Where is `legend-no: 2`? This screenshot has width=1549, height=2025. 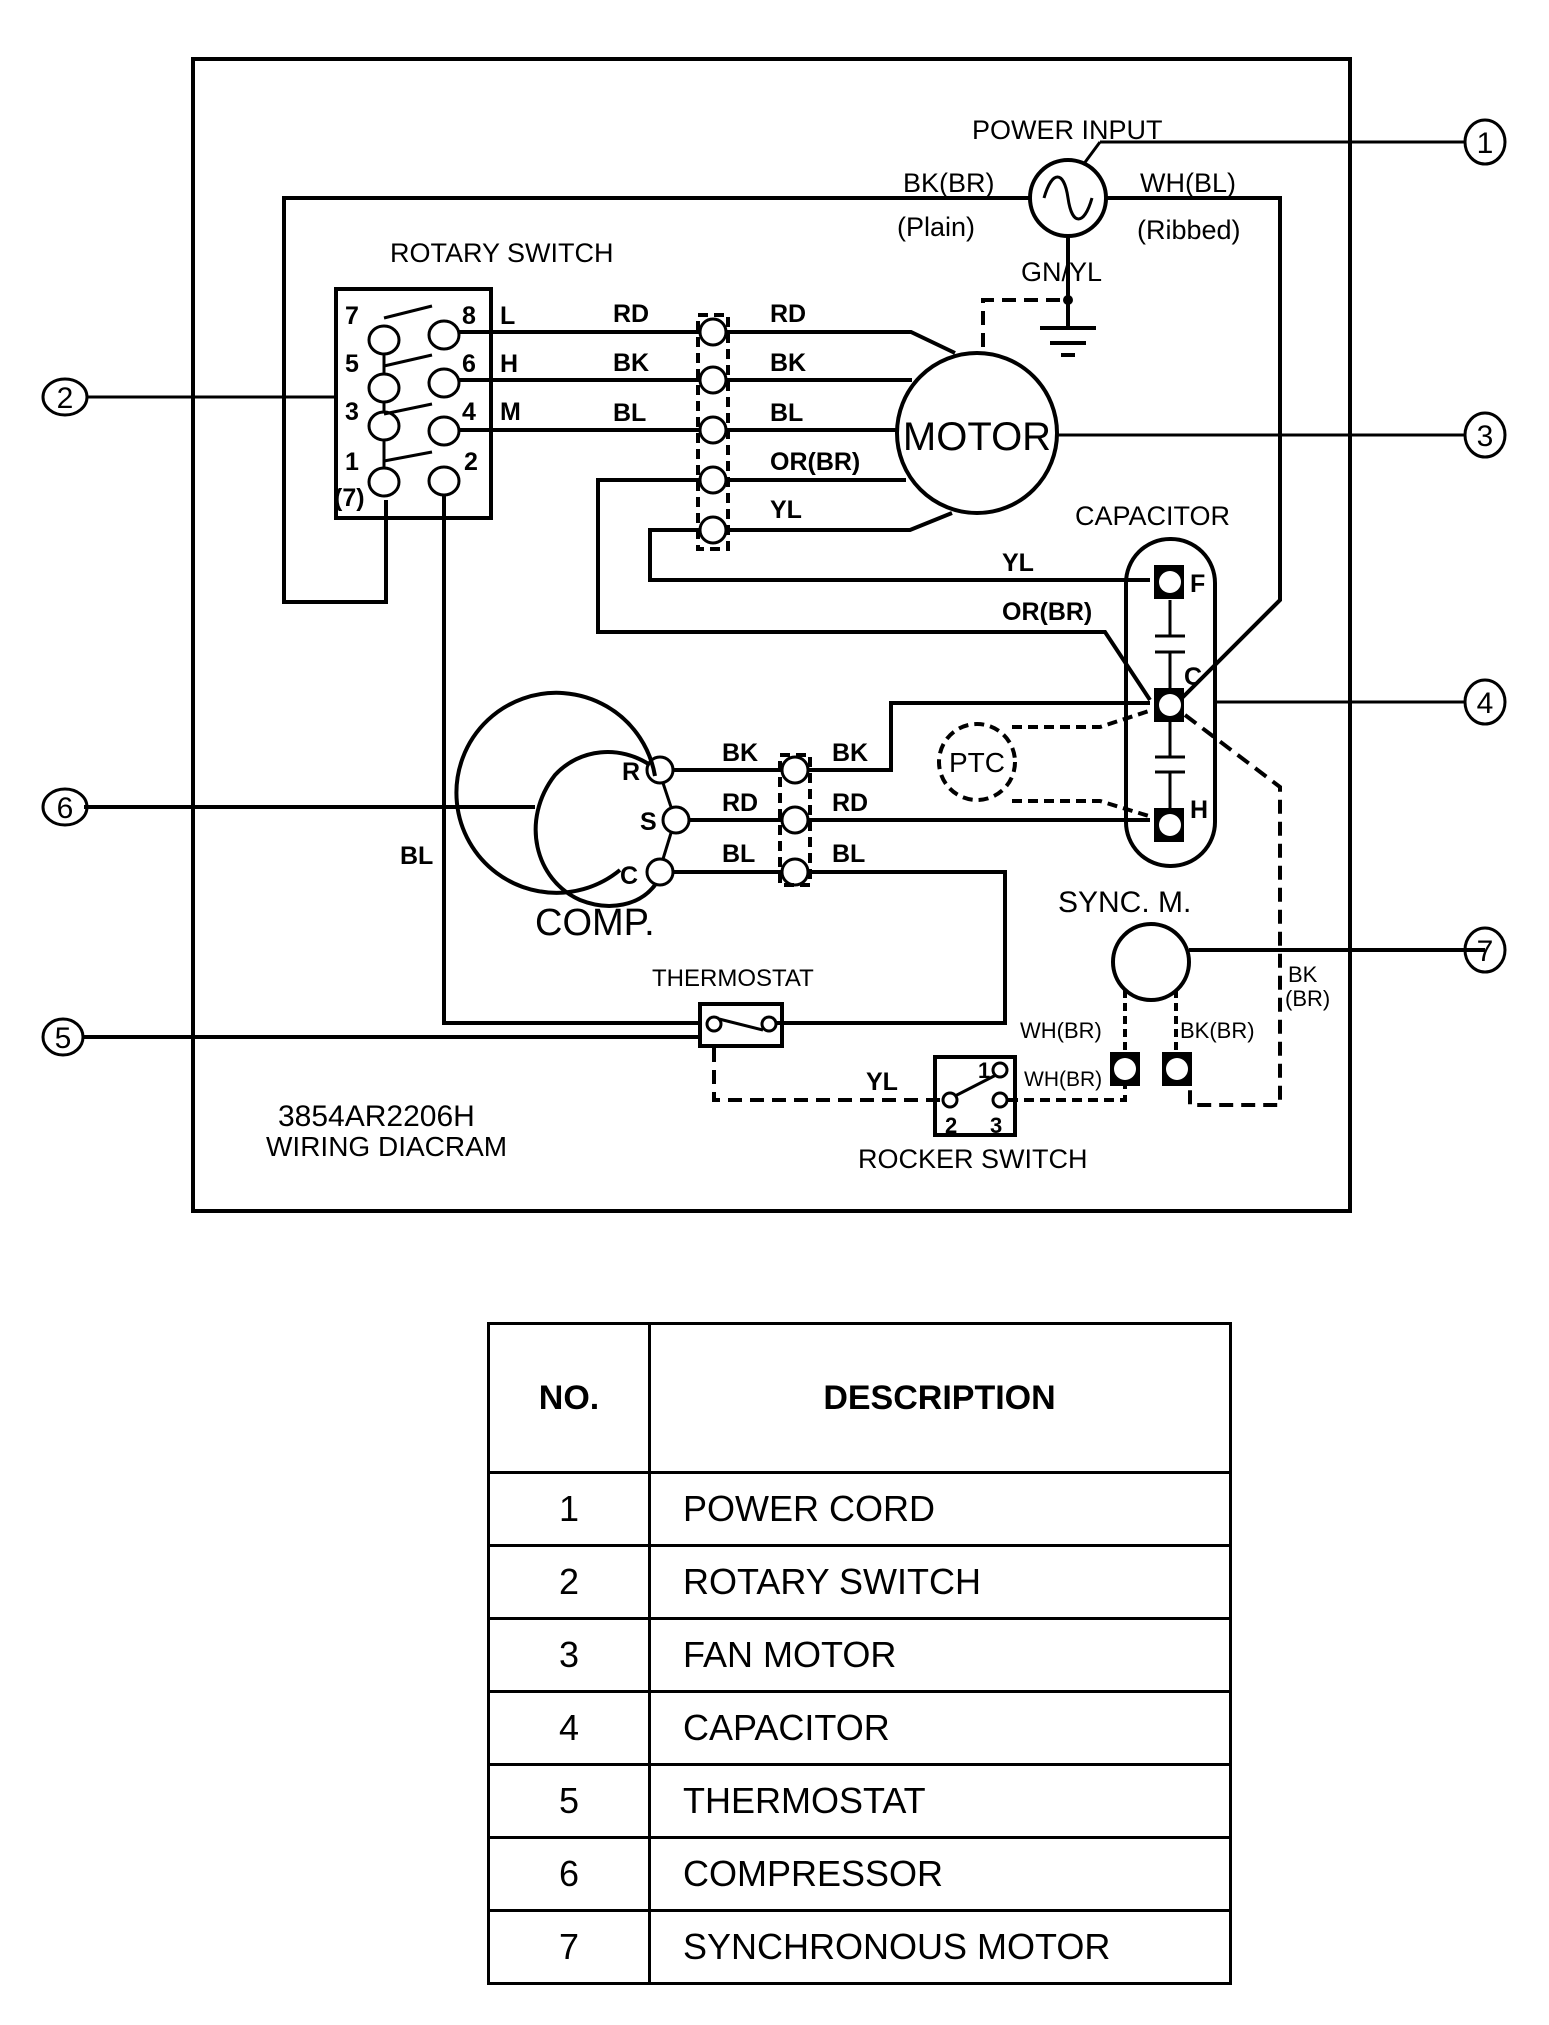
legend-no: 2 is located at coordinates (569, 1582).